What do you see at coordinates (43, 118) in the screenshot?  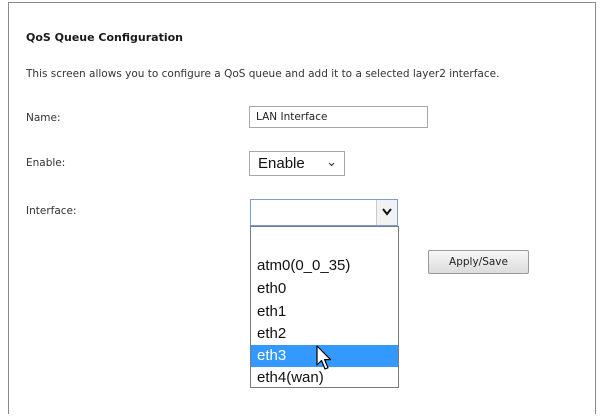 I see `name-label: Name:` at bounding box center [43, 118].